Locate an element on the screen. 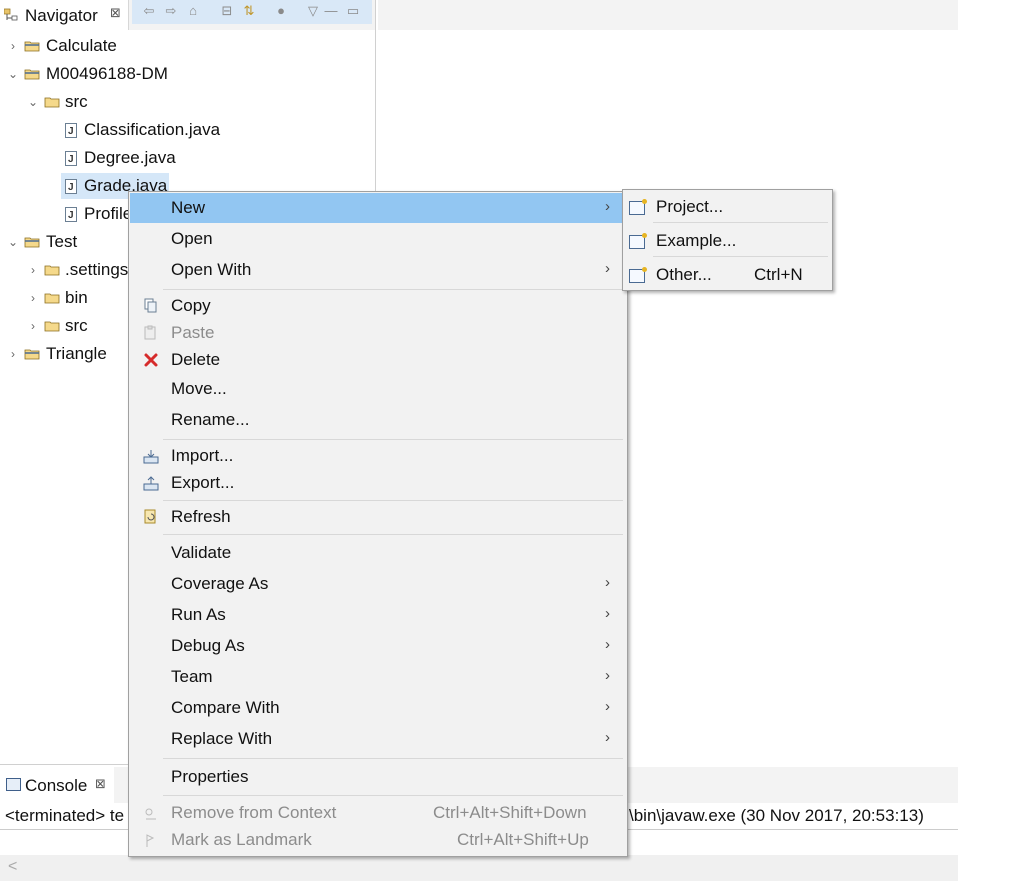  back-icon: ⇦ is located at coordinates (149, 11).